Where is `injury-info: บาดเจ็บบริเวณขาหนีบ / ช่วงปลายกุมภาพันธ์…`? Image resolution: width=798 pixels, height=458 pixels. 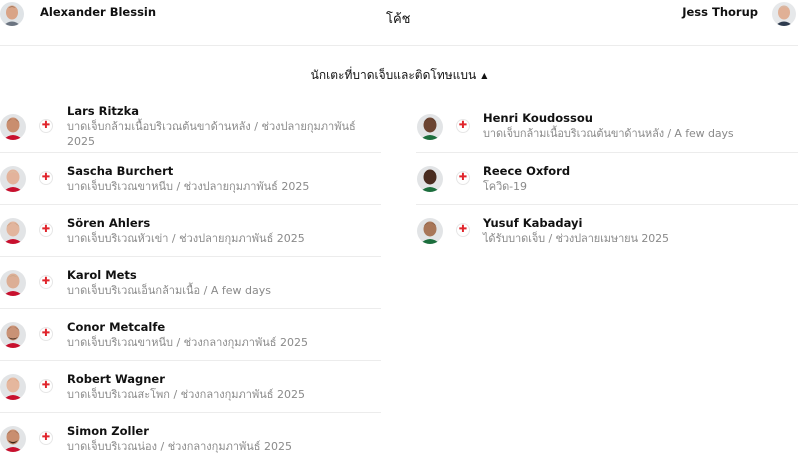
injury-info: บาดเจ็บบริเวณขาหนีบ / ช่วงปลายกุมภาพันธ์… is located at coordinates (188, 186).